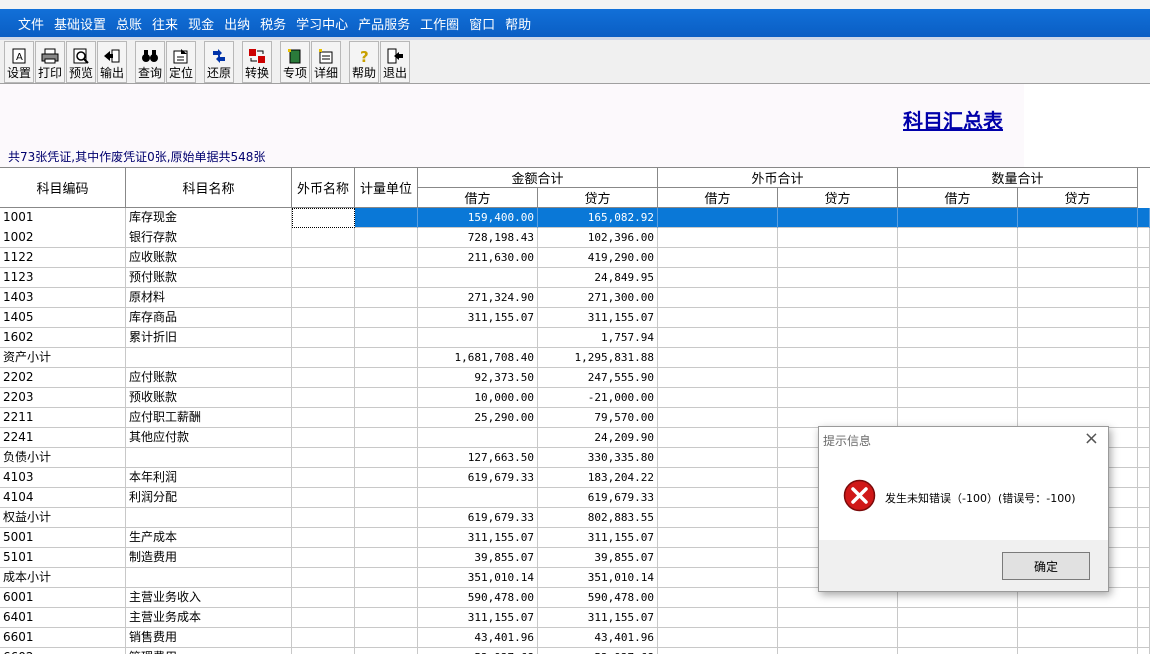  Describe the element at coordinates (518, 23) in the screenshot. I see `menu-help: 帮助` at that location.